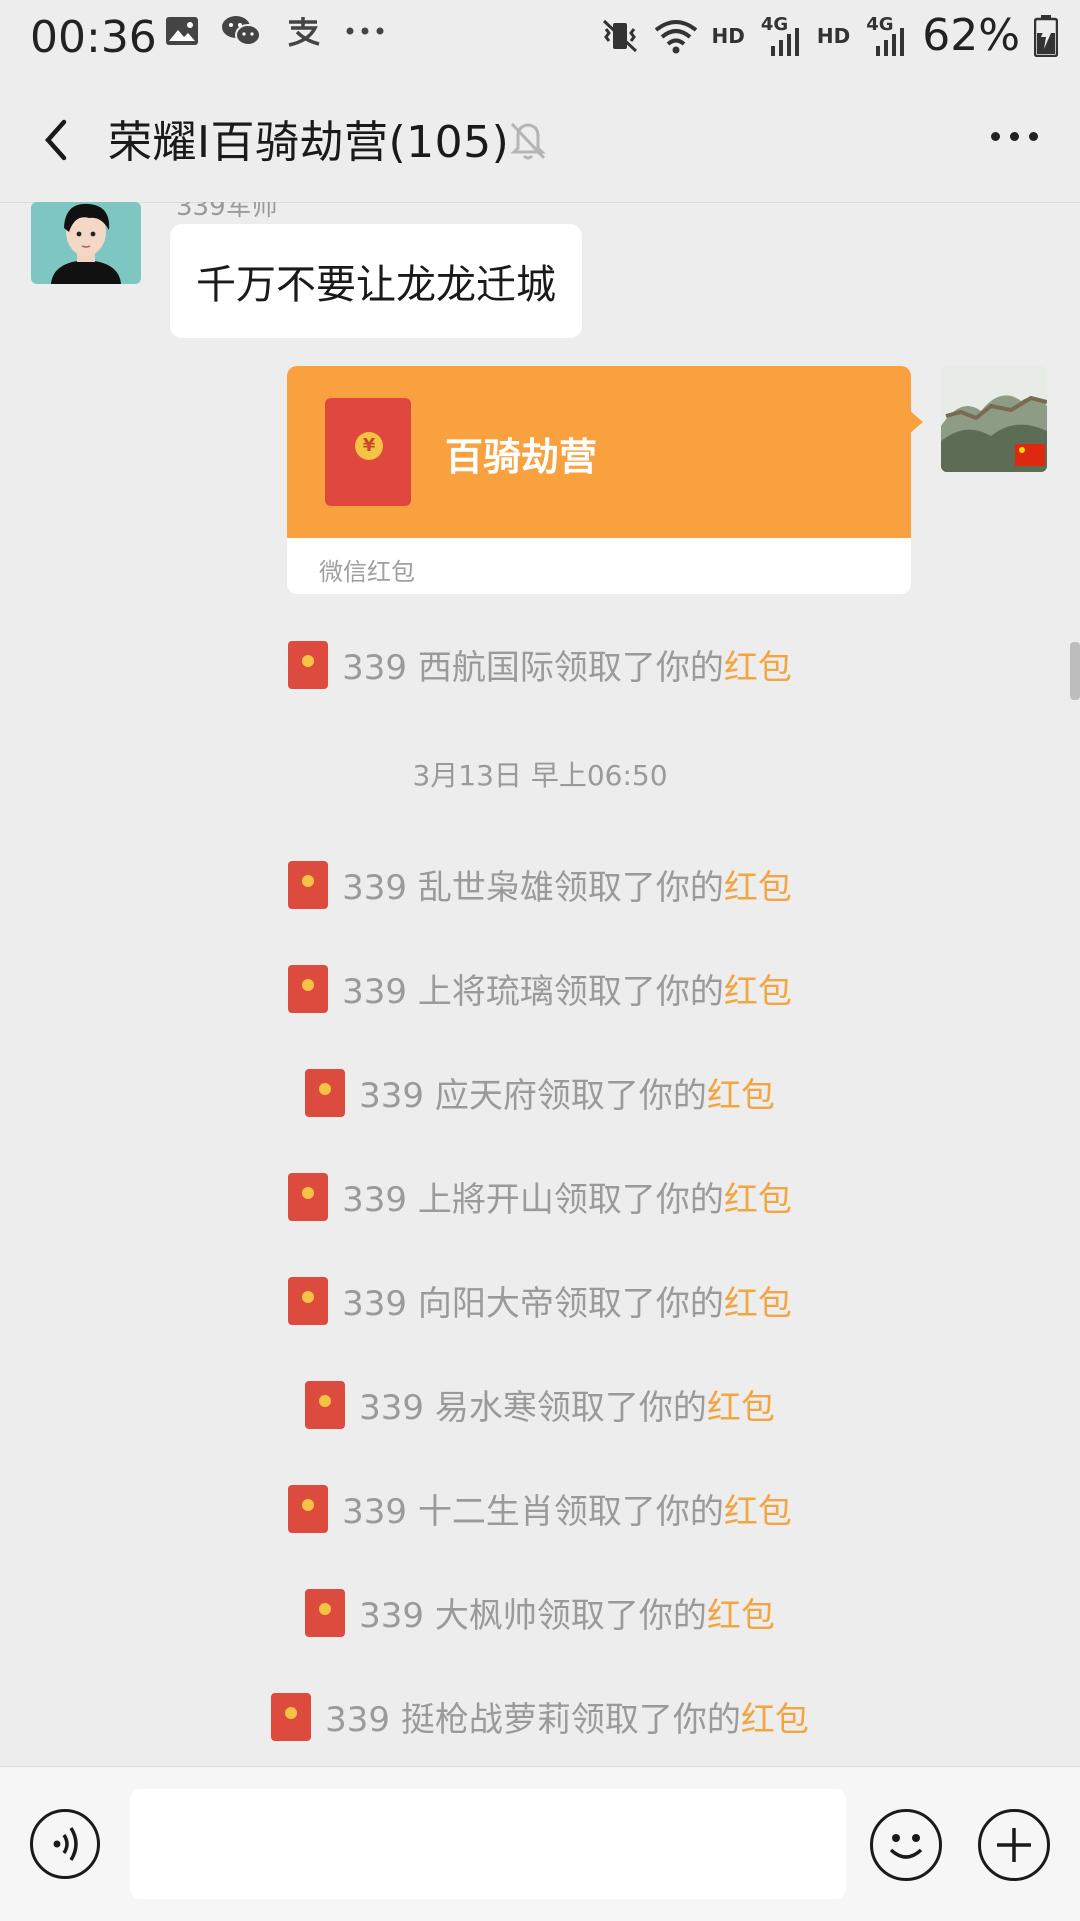 This screenshot has height=1921, width=1080. I want to click on red-envelope-icon: ¥, so click(368, 452).